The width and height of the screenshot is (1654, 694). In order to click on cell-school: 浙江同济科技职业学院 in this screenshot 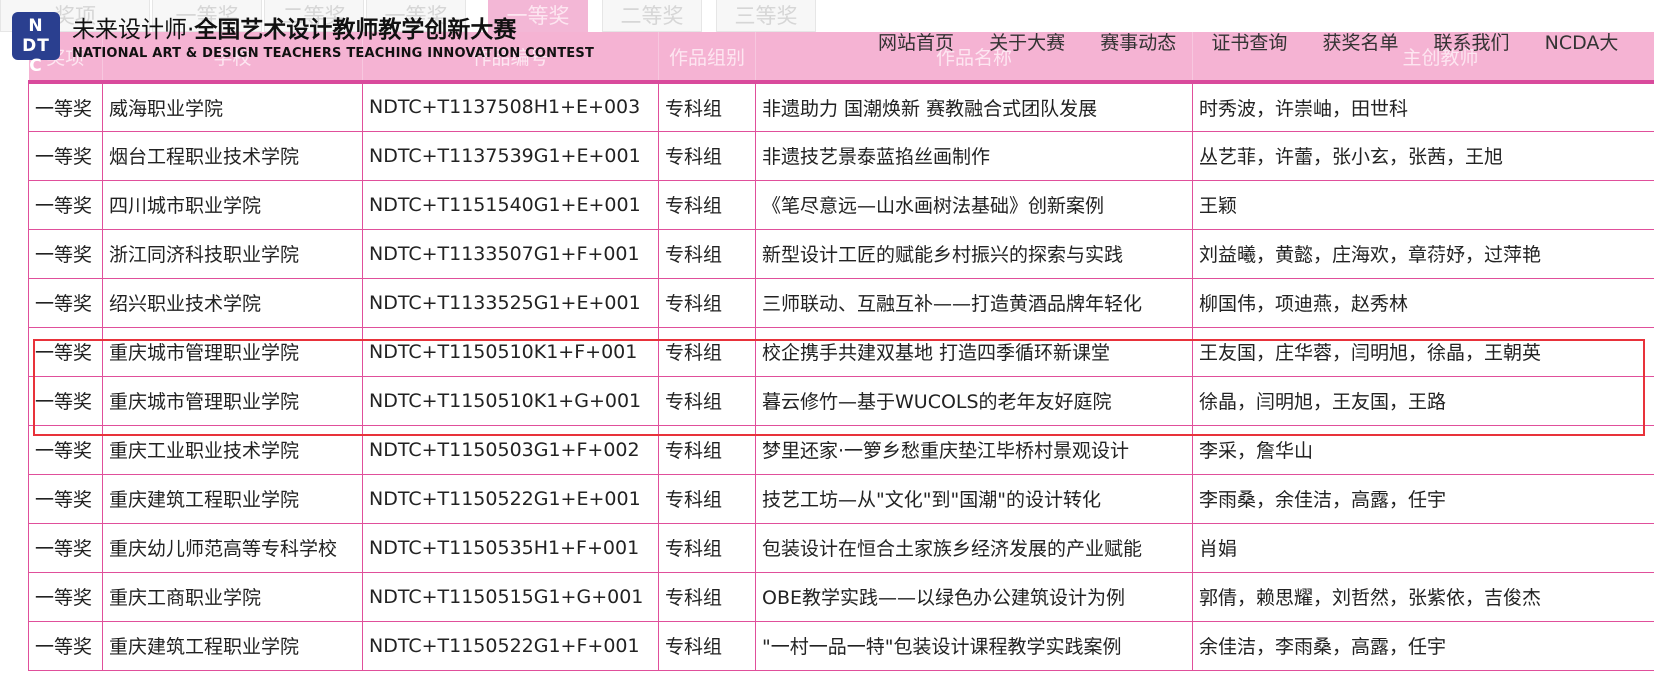, I will do `click(232, 253)`.